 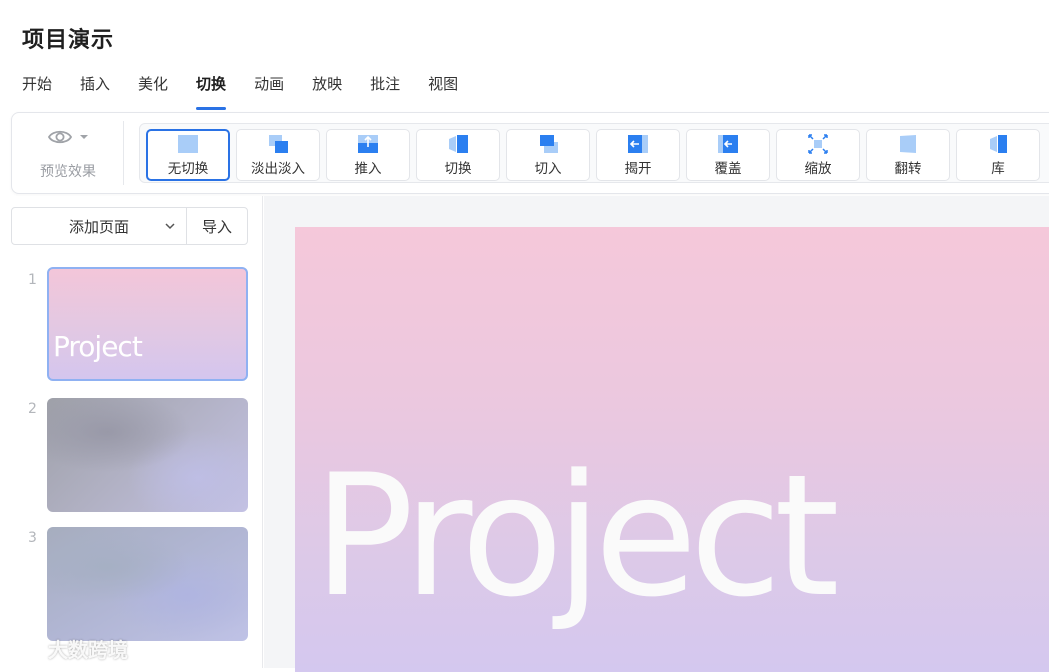 What do you see at coordinates (818, 168) in the screenshot?
I see `transition-label: 缩放` at bounding box center [818, 168].